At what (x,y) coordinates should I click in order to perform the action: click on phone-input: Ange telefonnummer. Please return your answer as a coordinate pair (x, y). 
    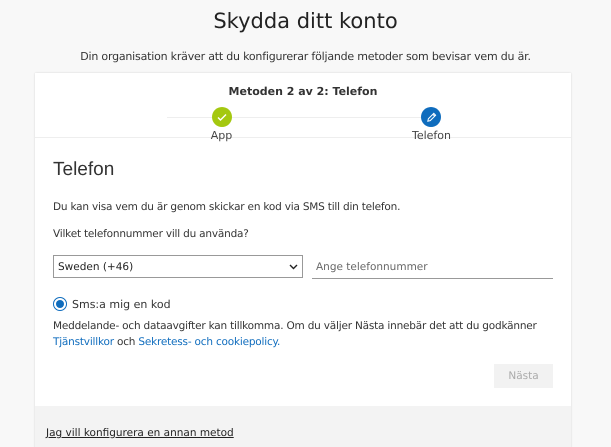
    Looking at the image, I should click on (432, 267).